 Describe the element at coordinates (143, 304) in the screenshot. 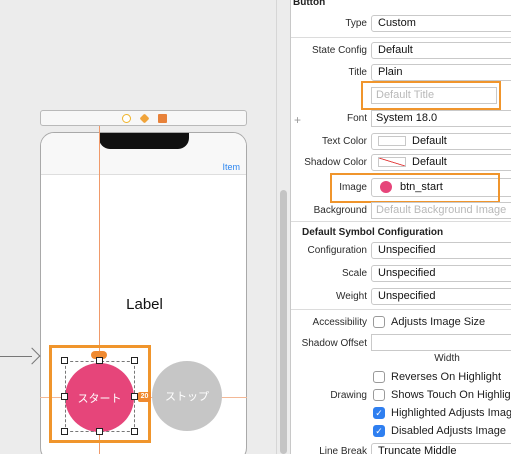

I see `label-view: Label` at that location.